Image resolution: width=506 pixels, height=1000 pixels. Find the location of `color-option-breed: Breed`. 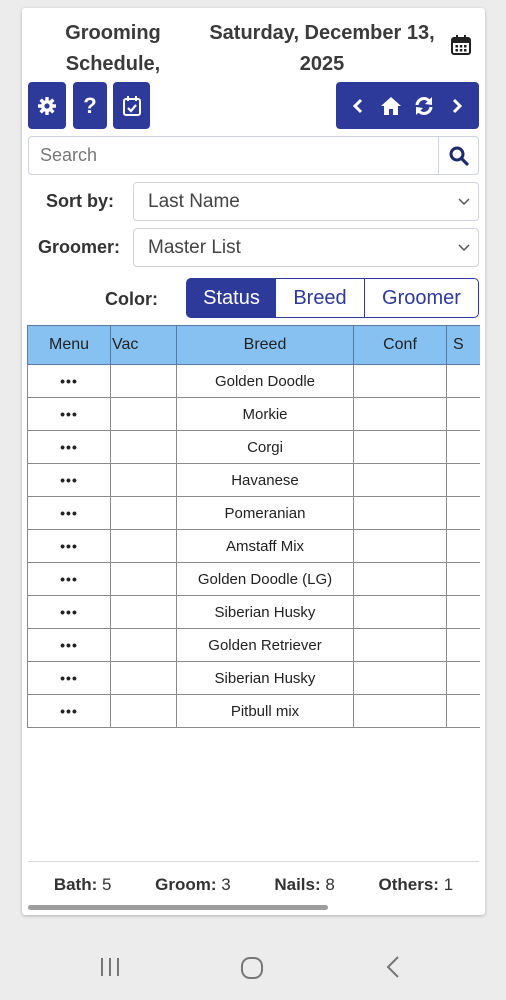

color-option-breed: Breed is located at coordinates (320, 298).